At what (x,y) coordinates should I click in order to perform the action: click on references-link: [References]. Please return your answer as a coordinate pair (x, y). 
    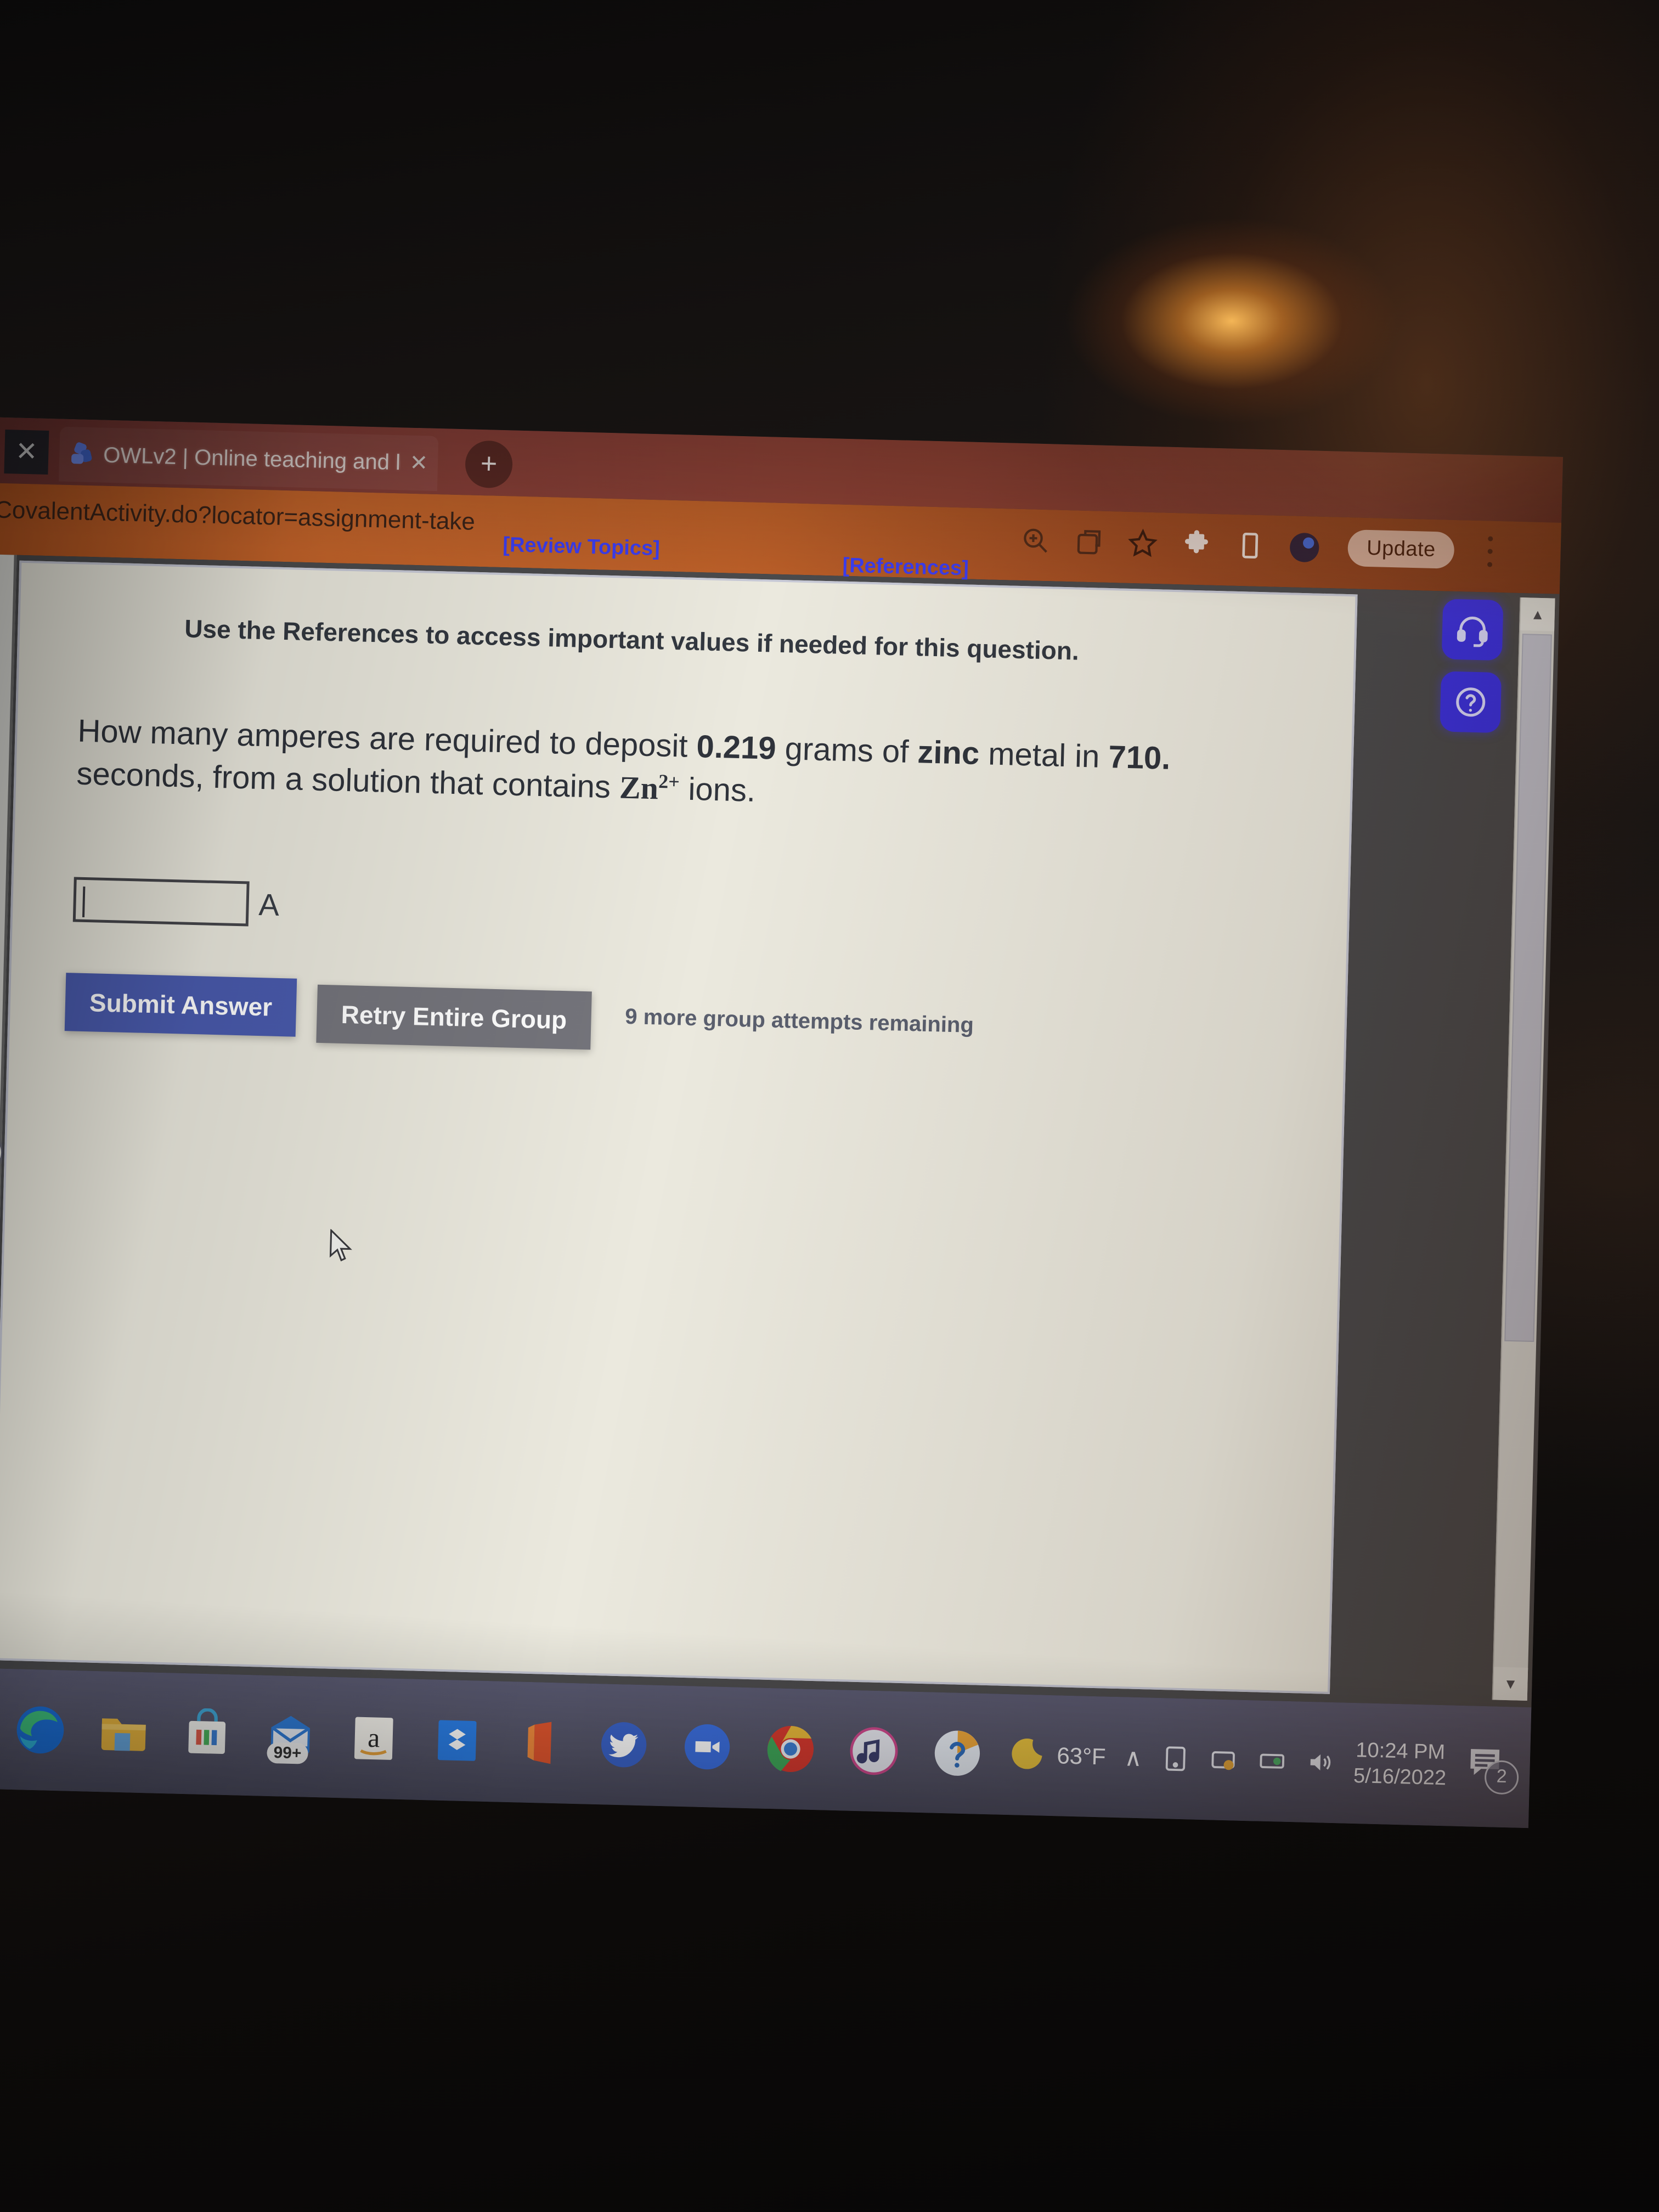
    Looking at the image, I should click on (905, 567).